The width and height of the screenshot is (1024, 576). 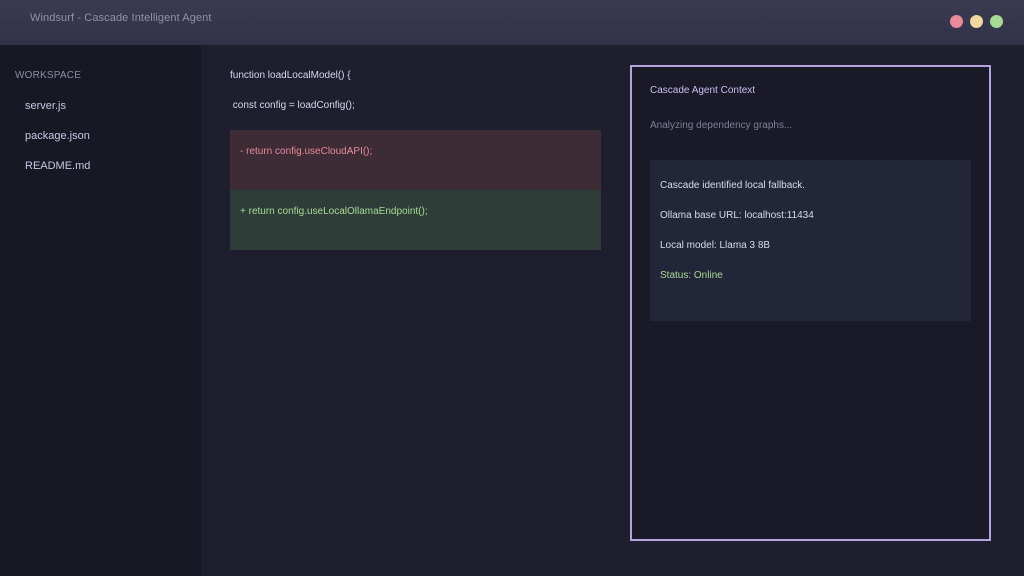 What do you see at coordinates (956, 21) in the screenshot?
I see `close-window-button` at bounding box center [956, 21].